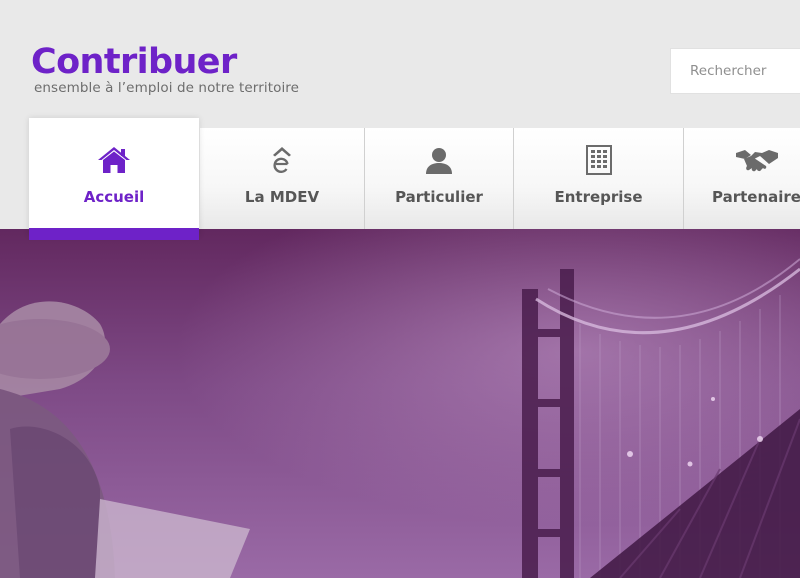 The height and width of the screenshot is (578, 800). Describe the element at coordinates (756, 197) in the screenshot. I see `nav-item-label: Partenaire` at that location.